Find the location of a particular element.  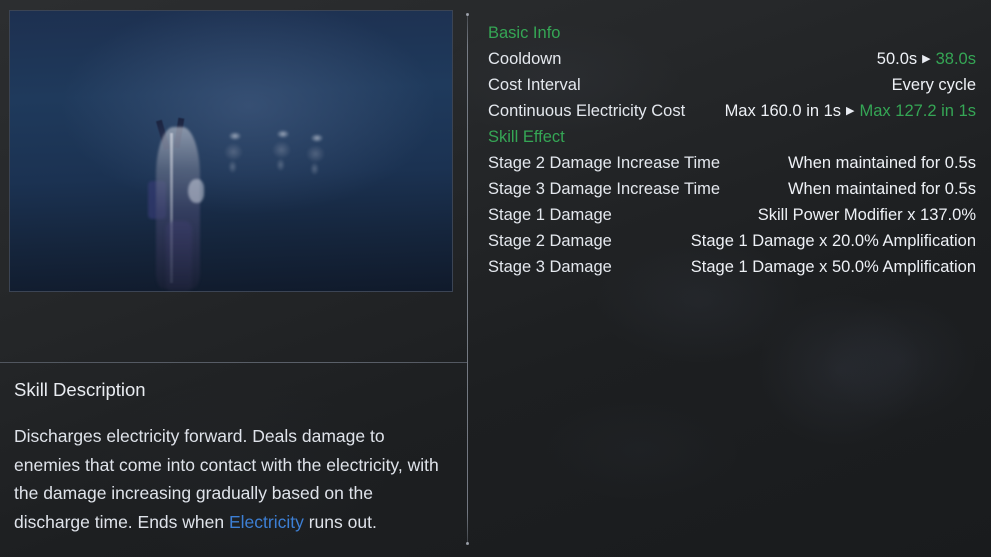

horizontal-divider is located at coordinates (233, 362).